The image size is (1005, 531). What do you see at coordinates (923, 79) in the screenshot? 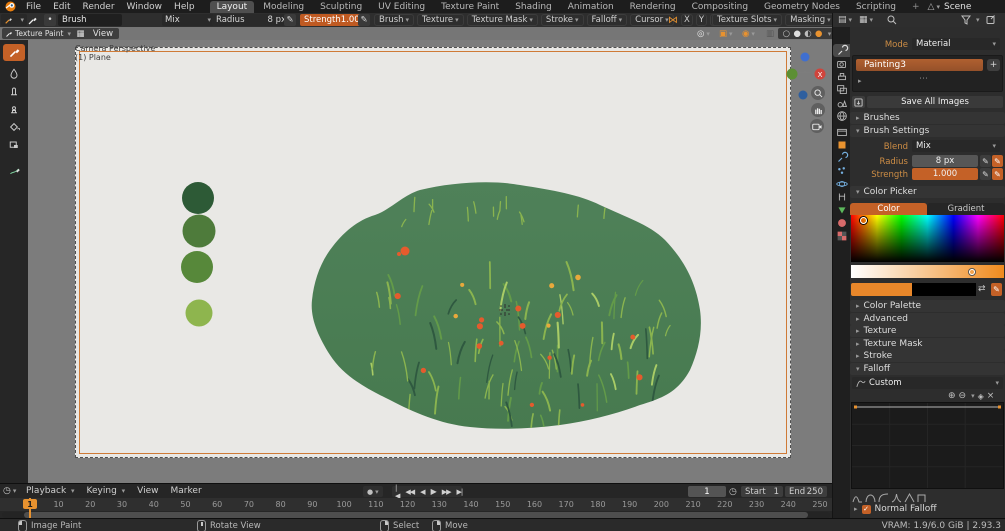
I see `slot-more-icon: ⋯` at bounding box center [923, 79].